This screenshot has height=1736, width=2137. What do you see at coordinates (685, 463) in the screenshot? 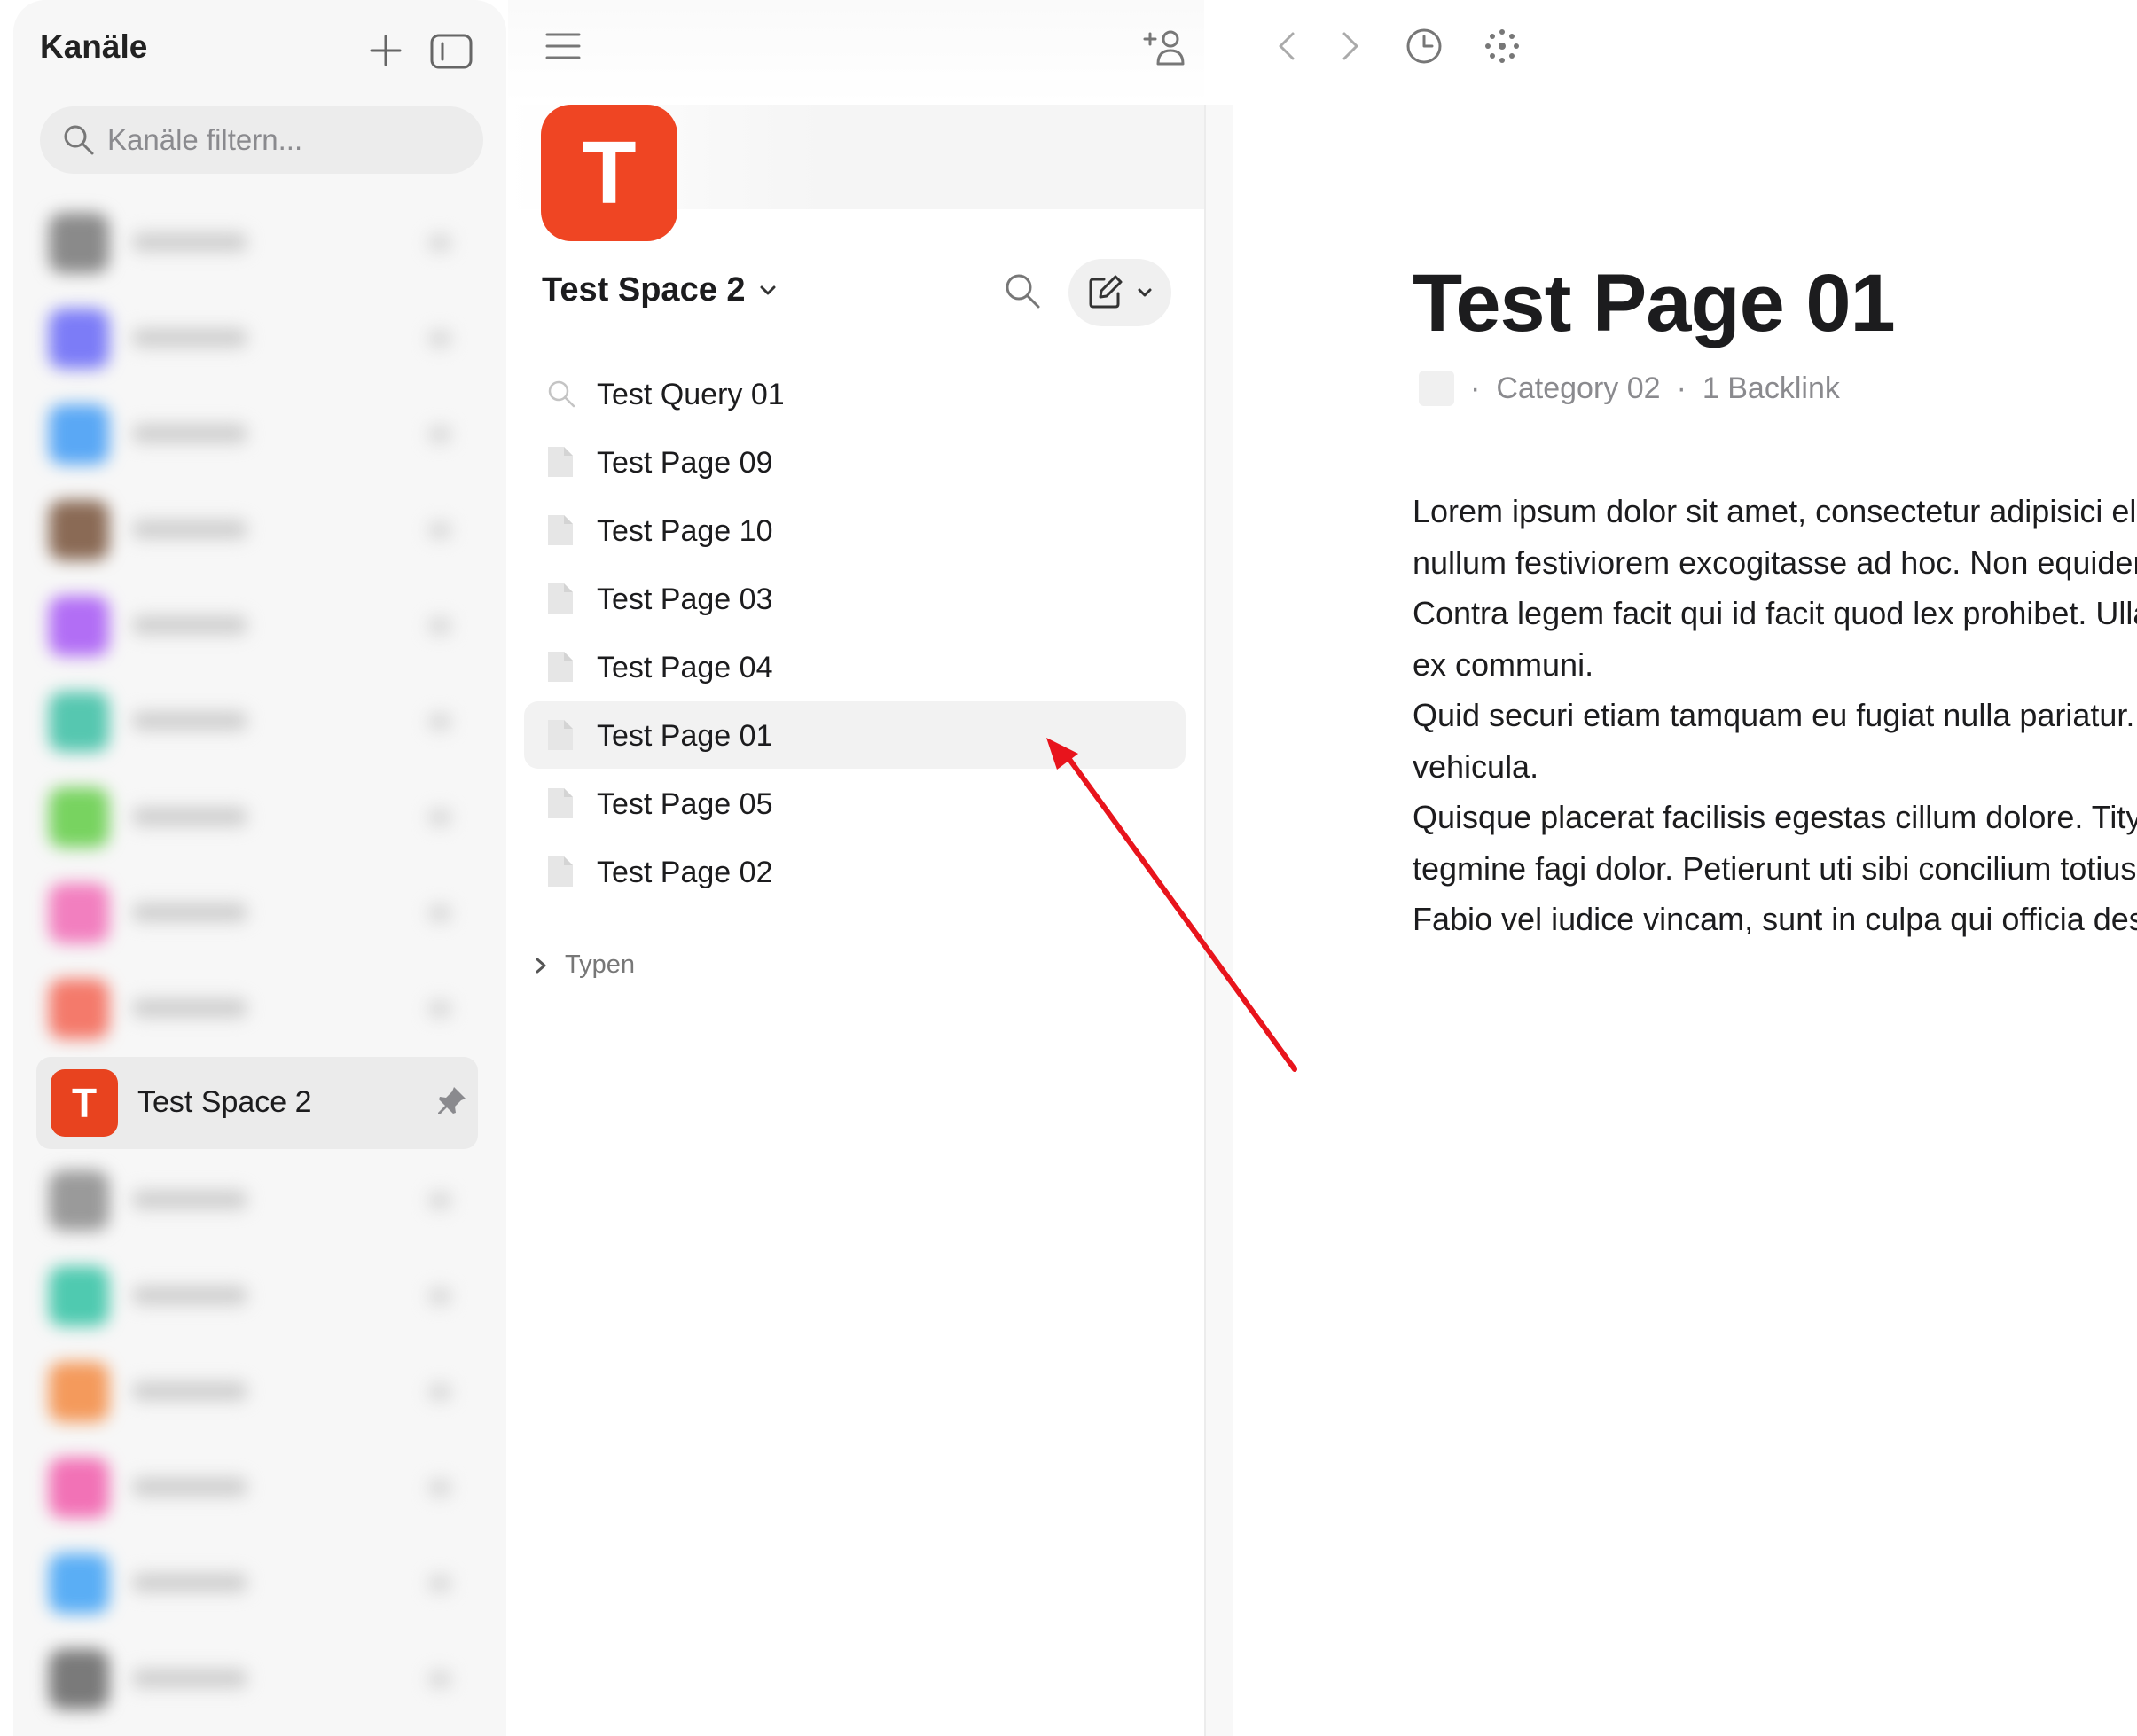
I see `object-list-item-label: Test Page 09` at bounding box center [685, 463].